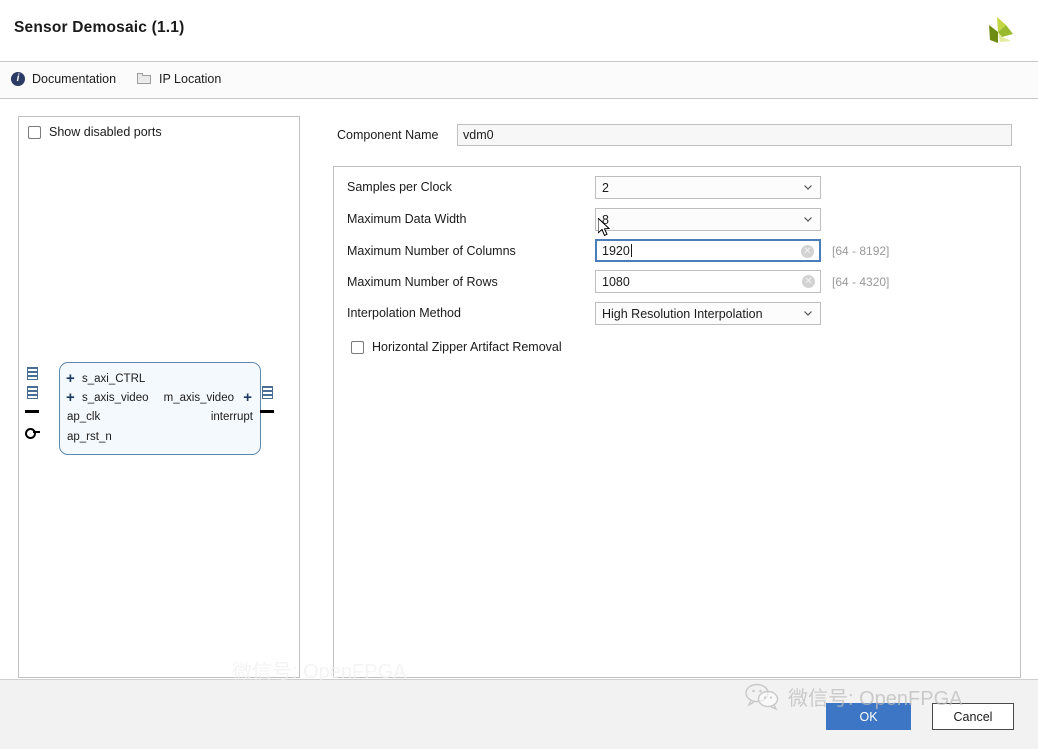  What do you see at coordinates (32, 411) in the screenshot?
I see `pin-ap-clk-icon` at bounding box center [32, 411].